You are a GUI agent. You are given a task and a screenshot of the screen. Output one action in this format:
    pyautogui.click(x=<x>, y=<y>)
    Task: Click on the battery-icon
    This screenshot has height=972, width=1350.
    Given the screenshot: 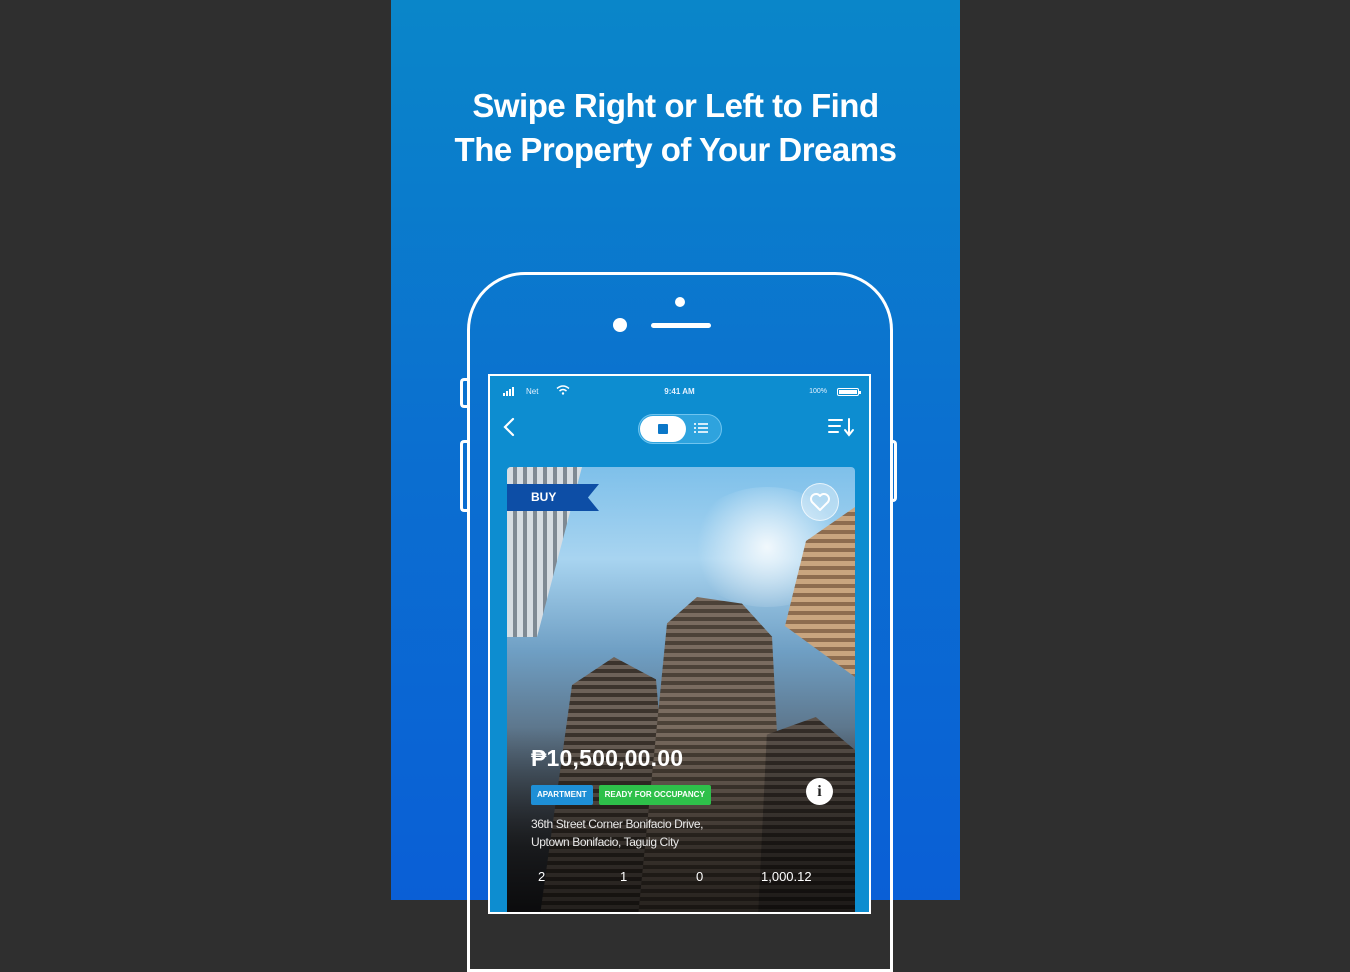 What is the action you would take?
    pyautogui.click(x=849, y=392)
    